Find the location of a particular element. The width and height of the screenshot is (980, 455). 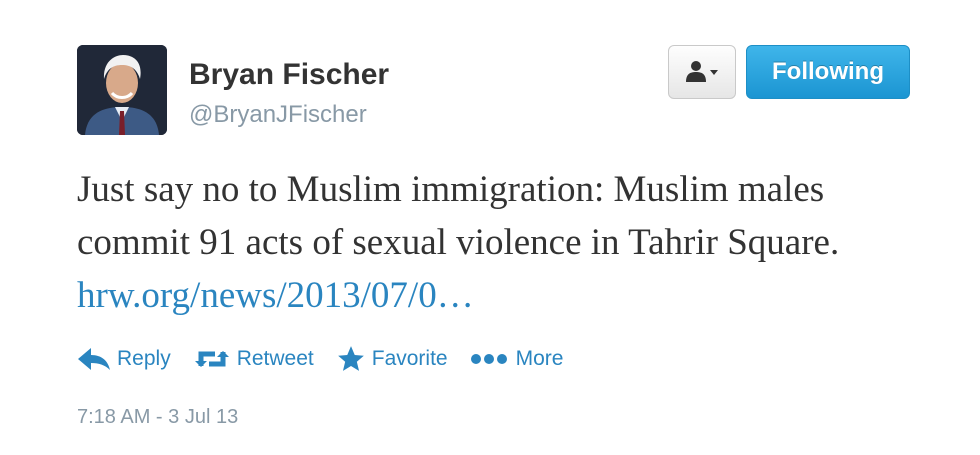

user-actions-dropdown-button is located at coordinates (702, 72).